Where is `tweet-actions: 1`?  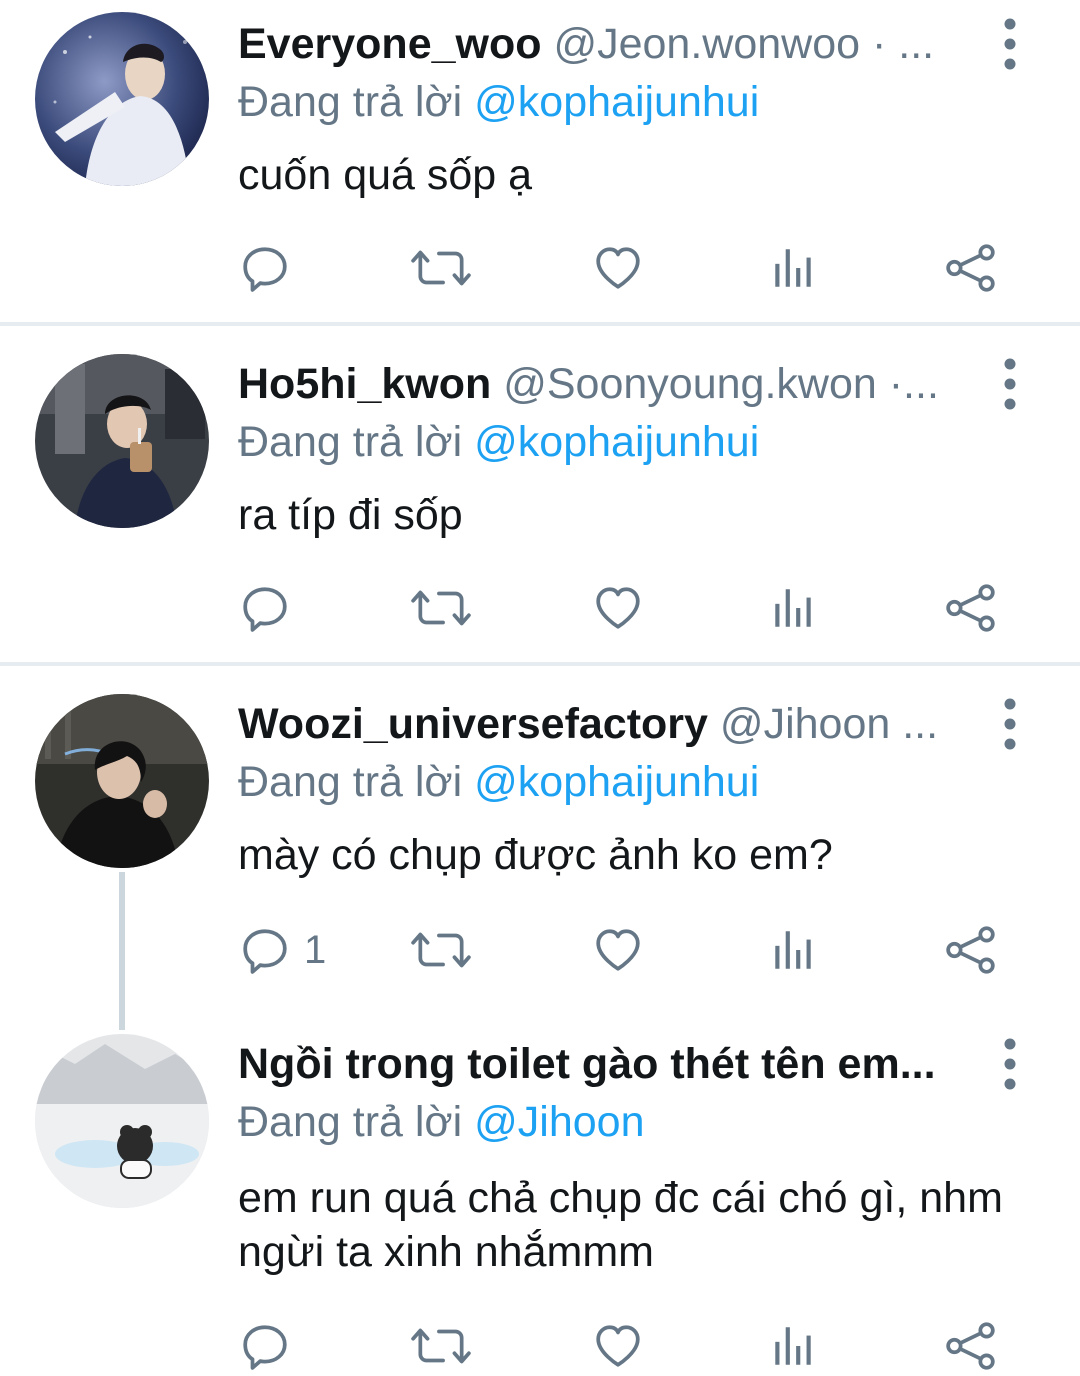
tweet-actions: 1 is located at coordinates (540, 950).